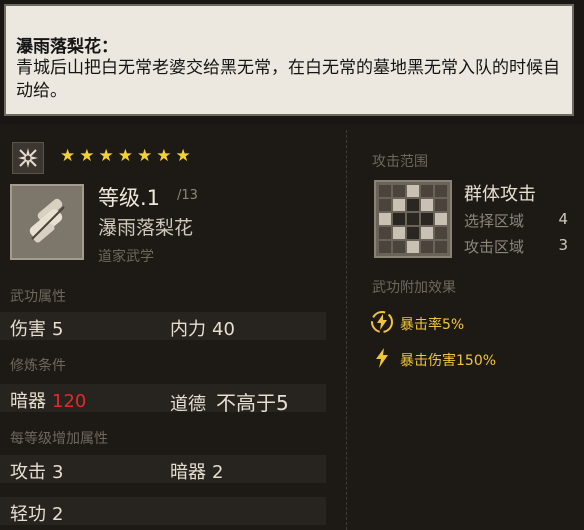 The height and width of the screenshot is (530, 584). What do you see at coordinates (382, 360) in the screenshot?
I see `lightning-icon` at bounding box center [382, 360].